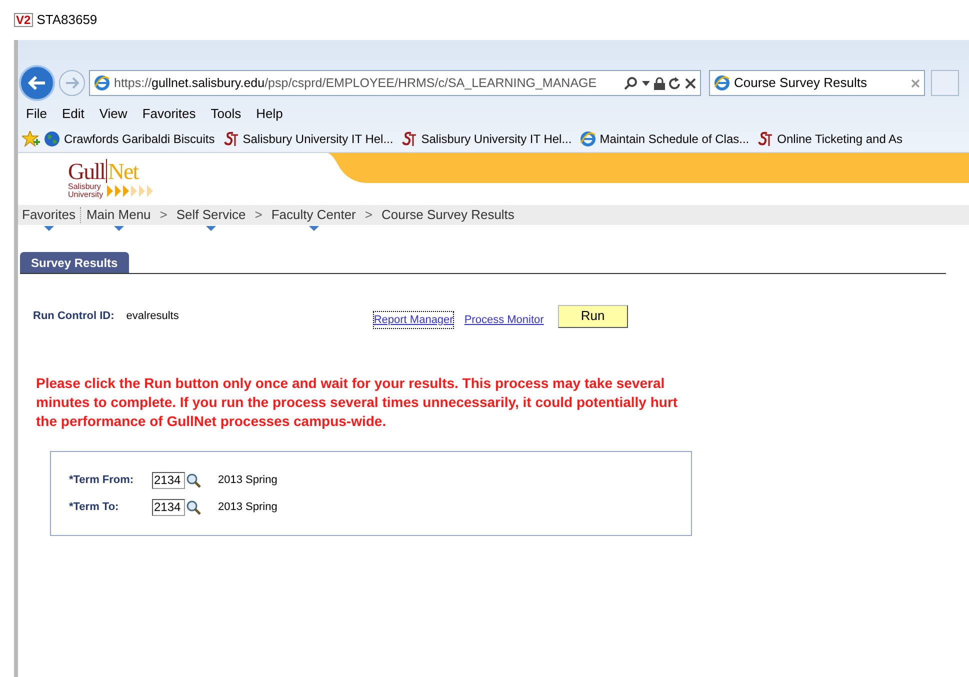 The image size is (969, 677). What do you see at coordinates (504, 320) in the screenshot?
I see `link: Process Monitor` at bounding box center [504, 320].